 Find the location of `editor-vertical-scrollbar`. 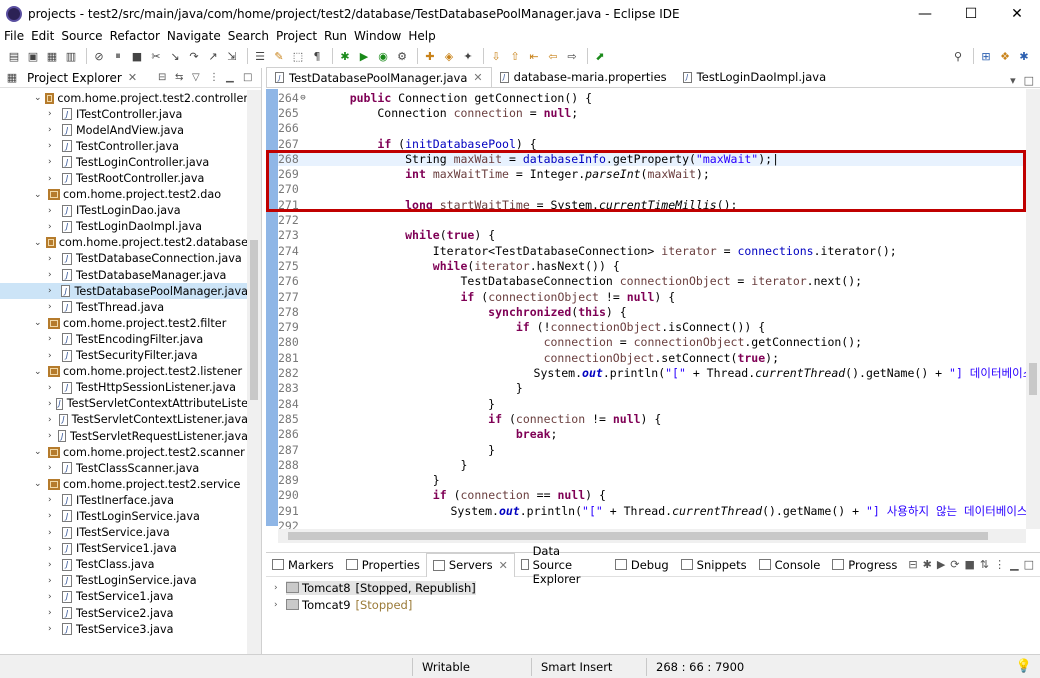

editor-vertical-scrollbar is located at coordinates (1033, 309).